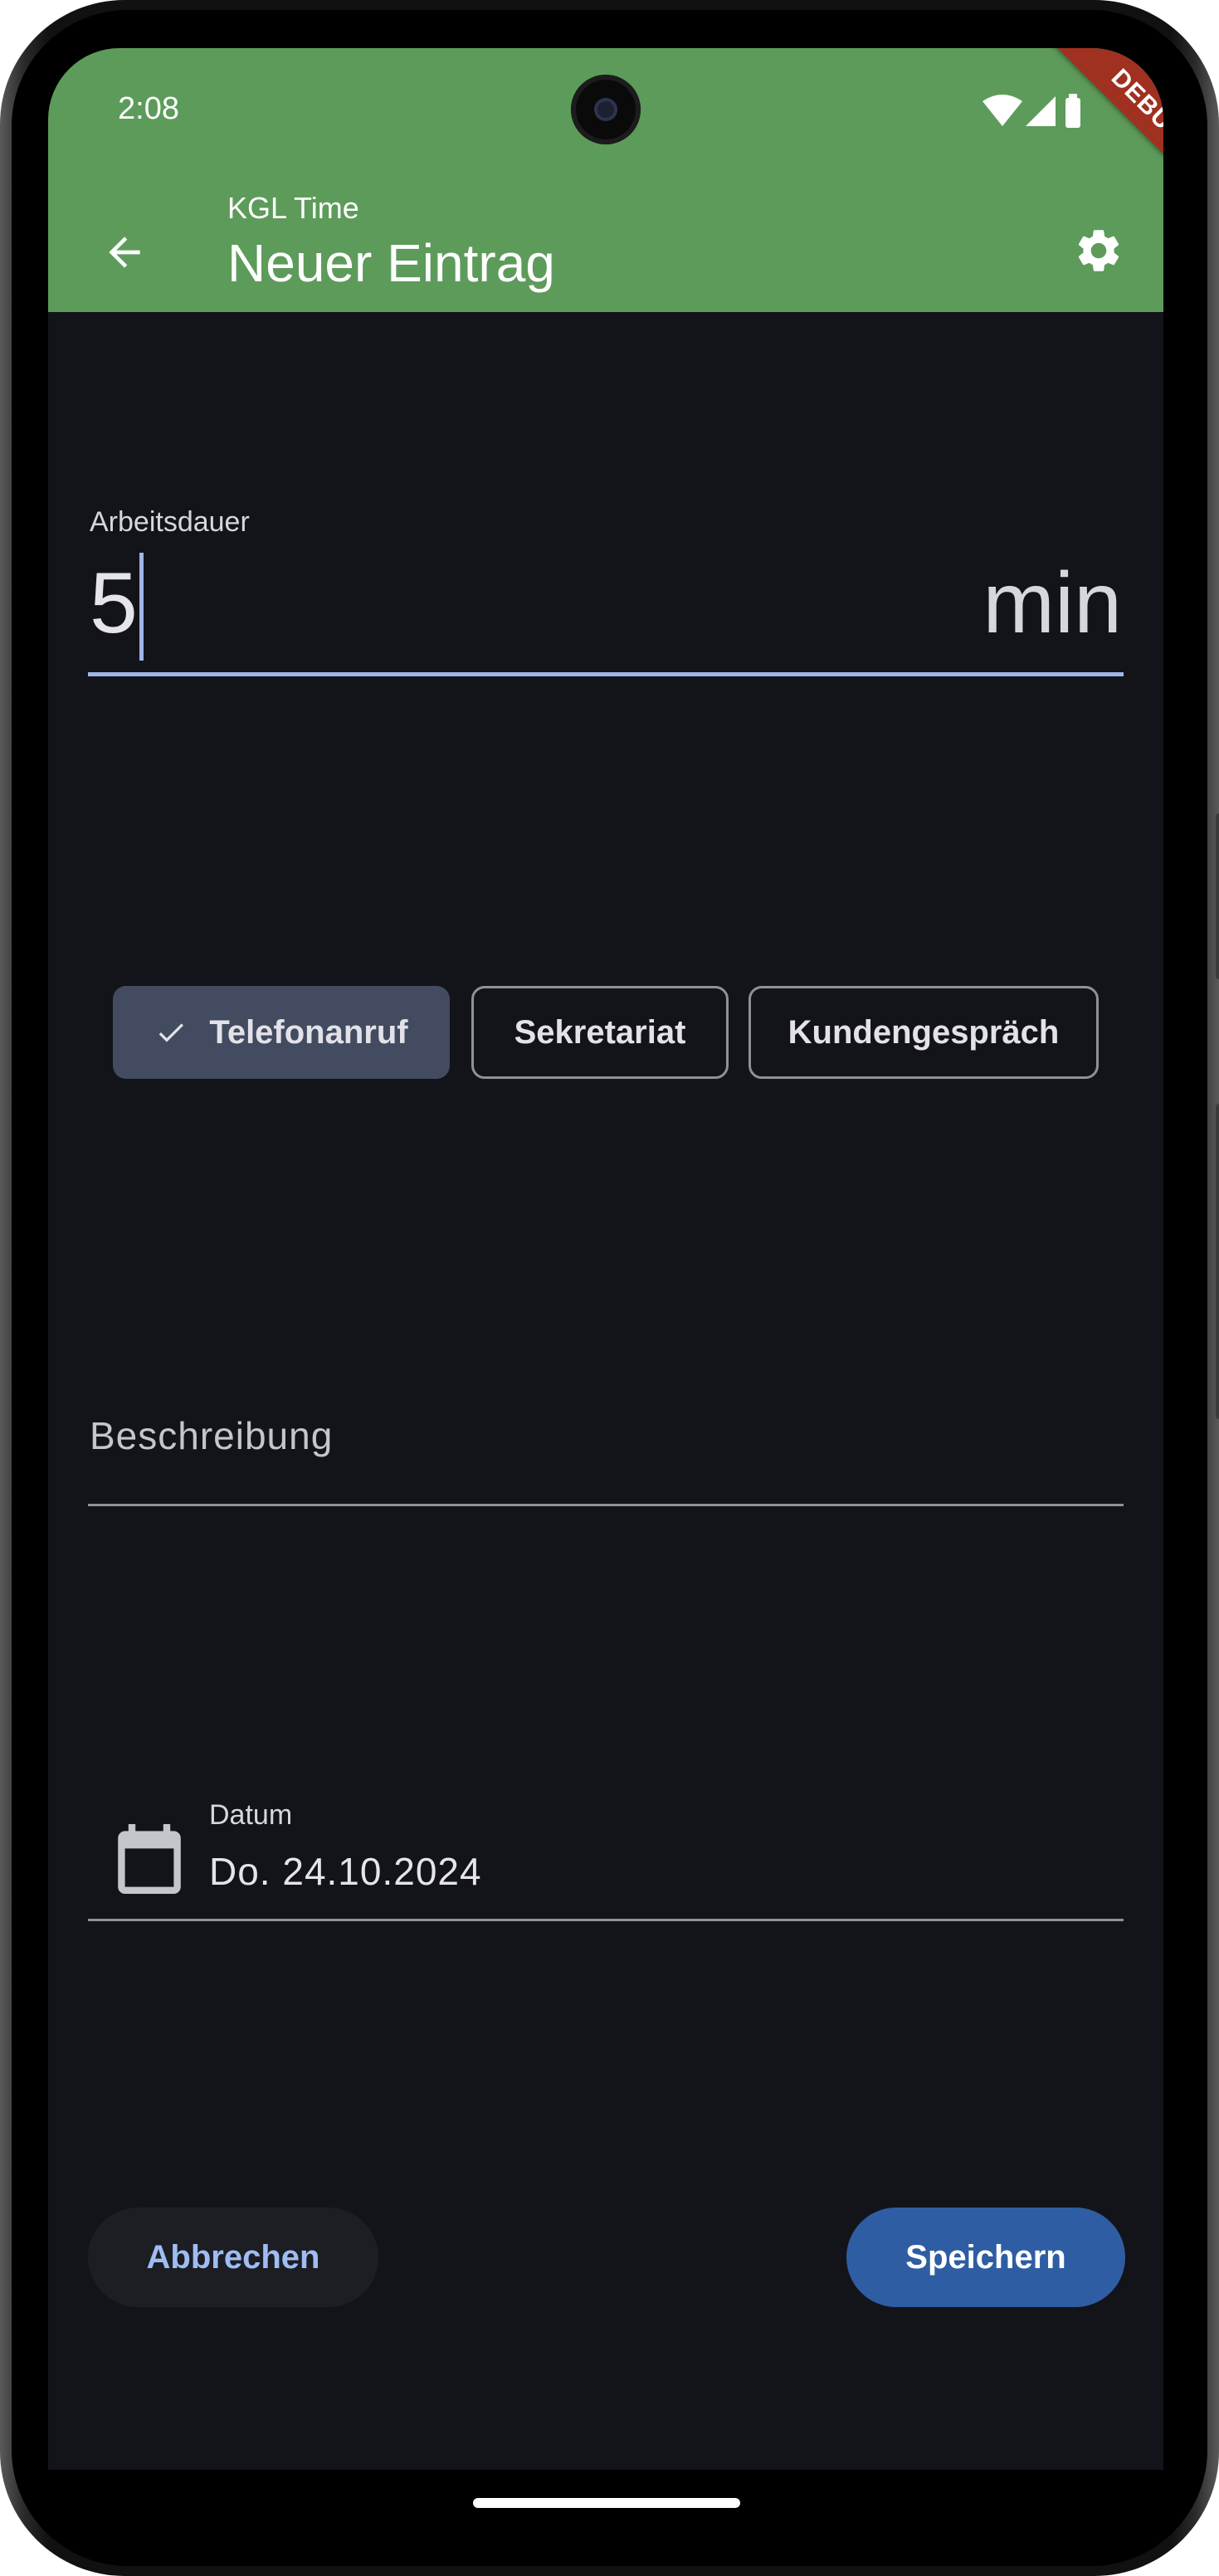 Image resolution: width=1219 pixels, height=2576 pixels. I want to click on front-camera, so click(606, 109).